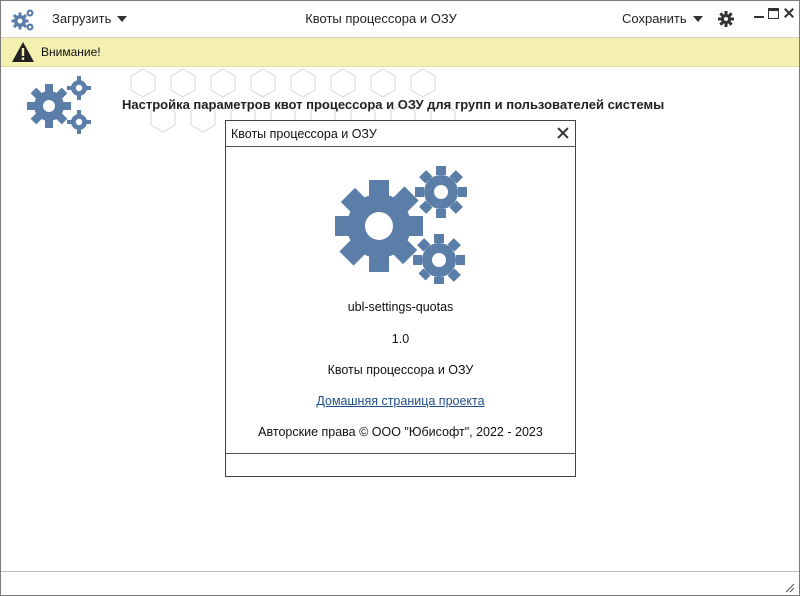 The height and width of the screenshot is (596, 800). I want to click on dialog-close-button, so click(563, 133).